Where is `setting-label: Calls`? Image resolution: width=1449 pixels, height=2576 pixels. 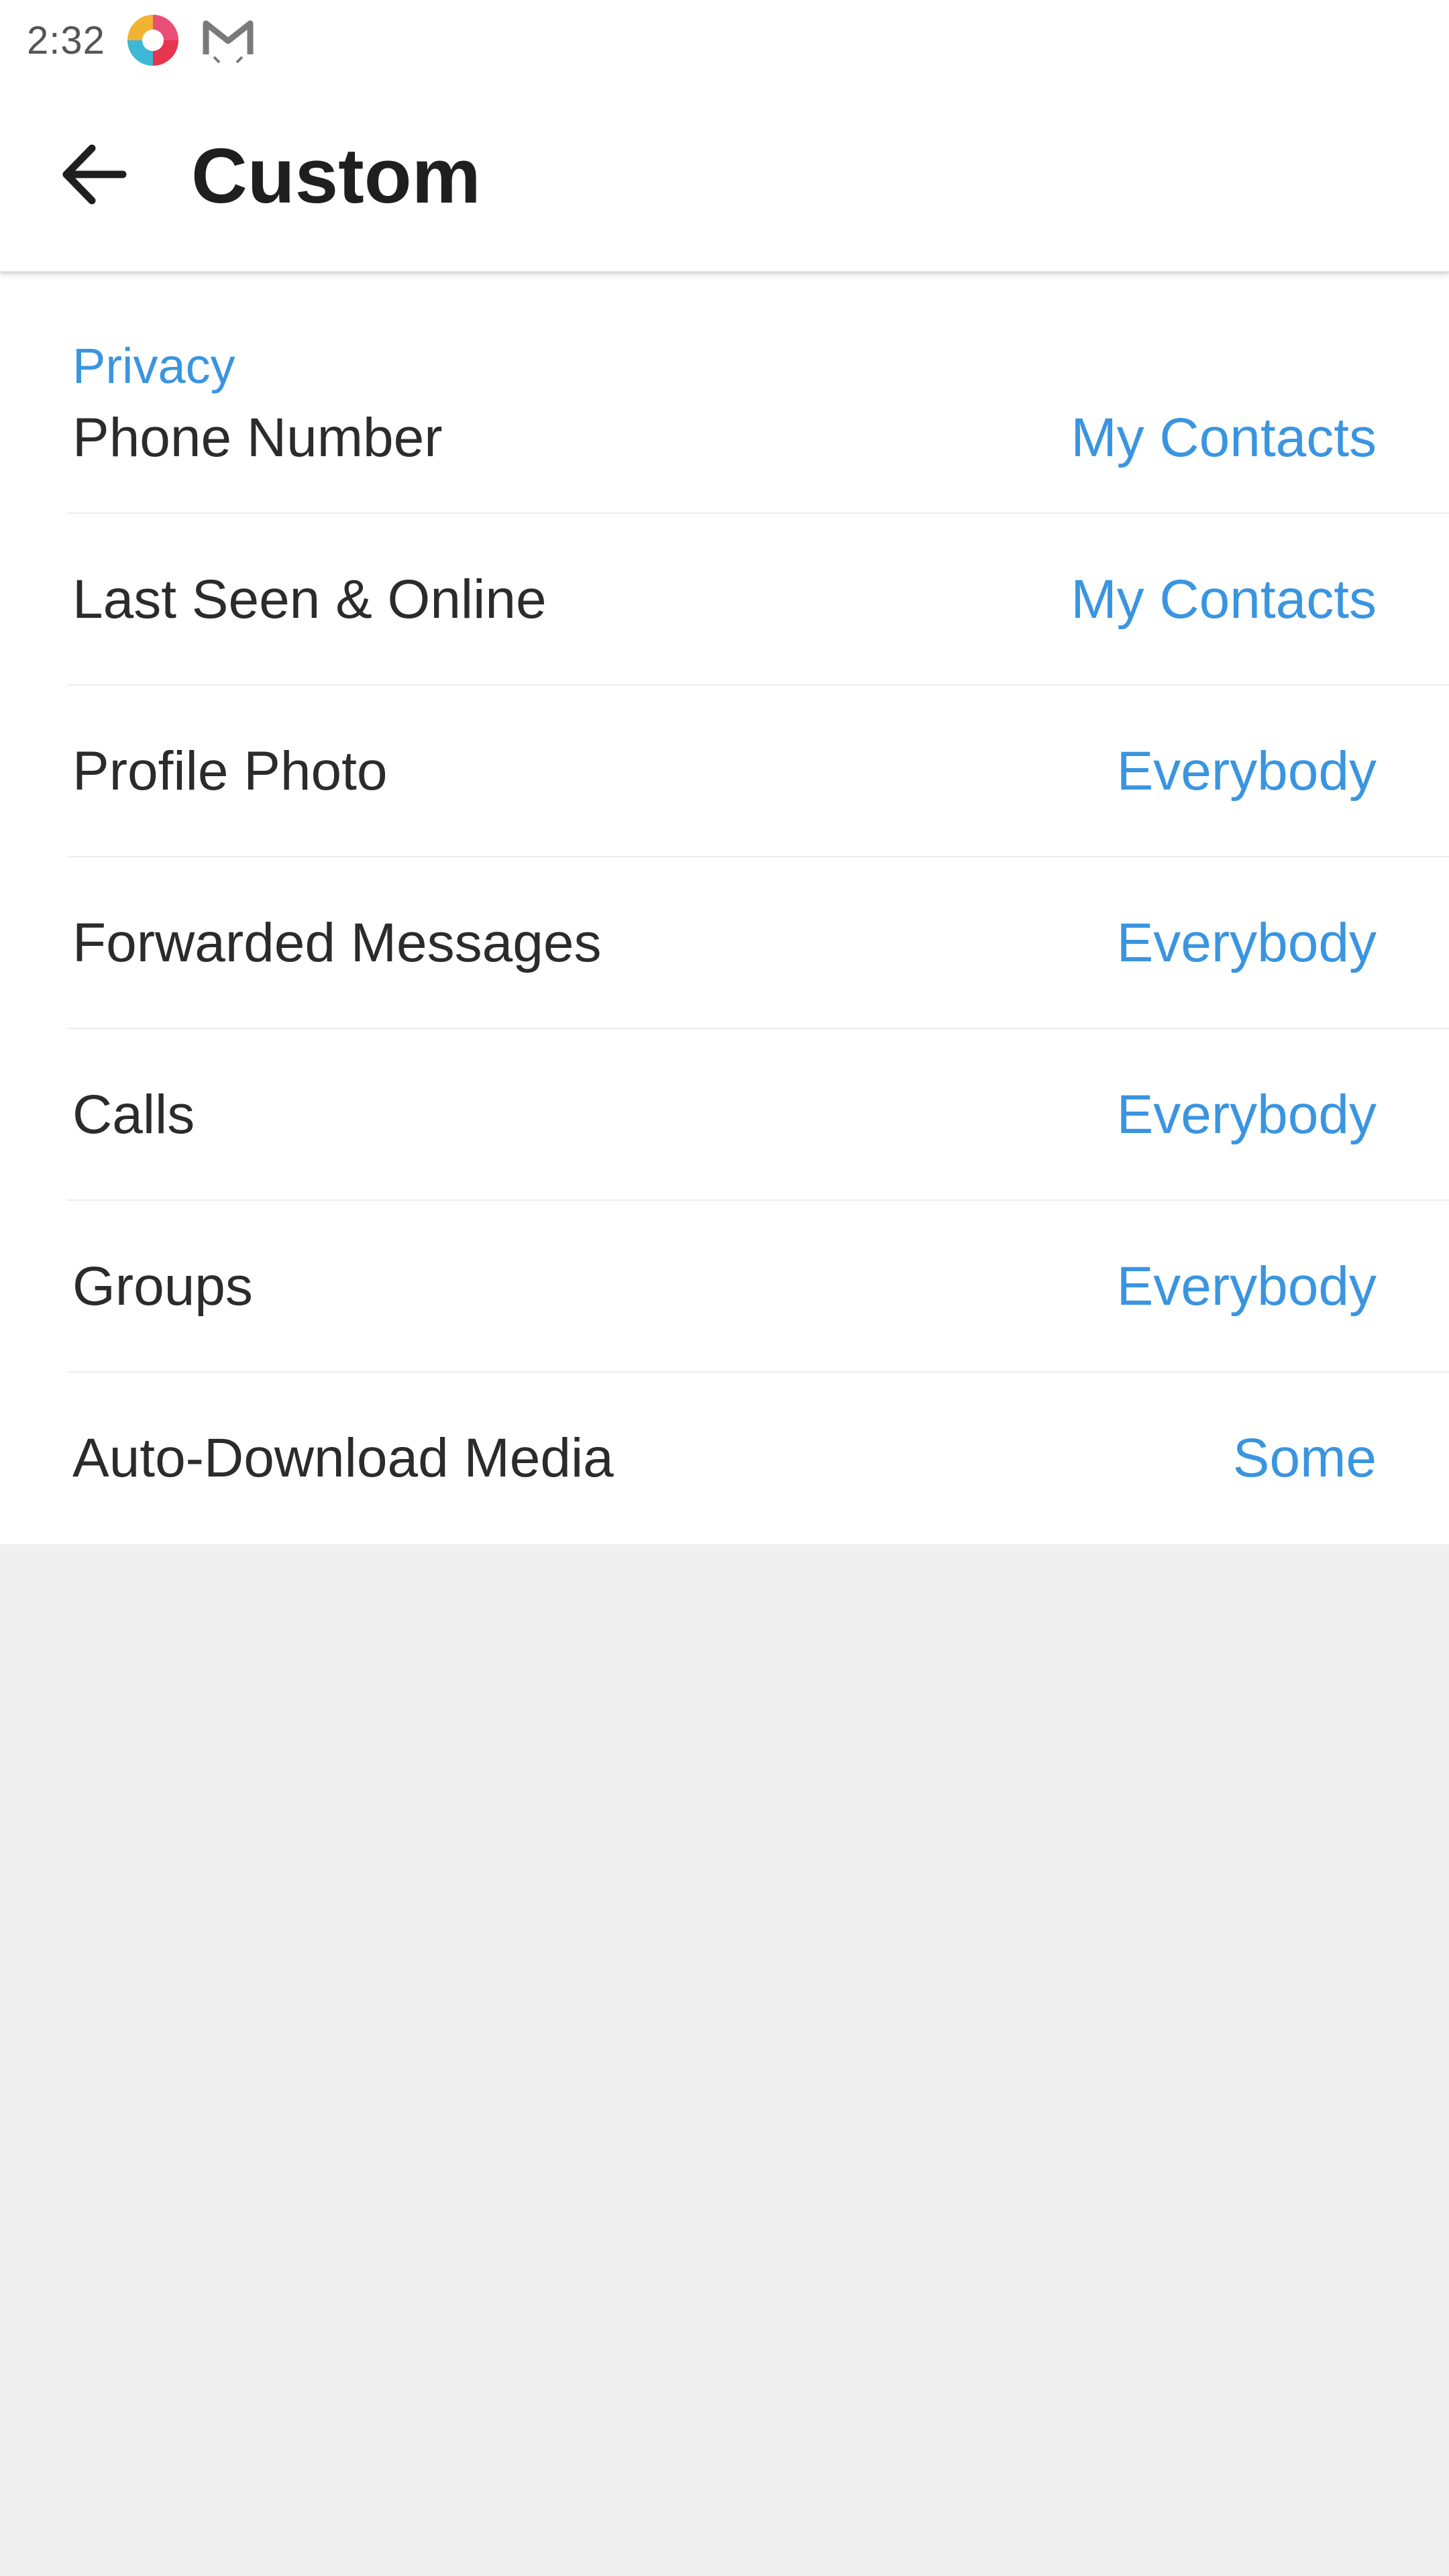 setting-label: Calls is located at coordinates (133, 1114).